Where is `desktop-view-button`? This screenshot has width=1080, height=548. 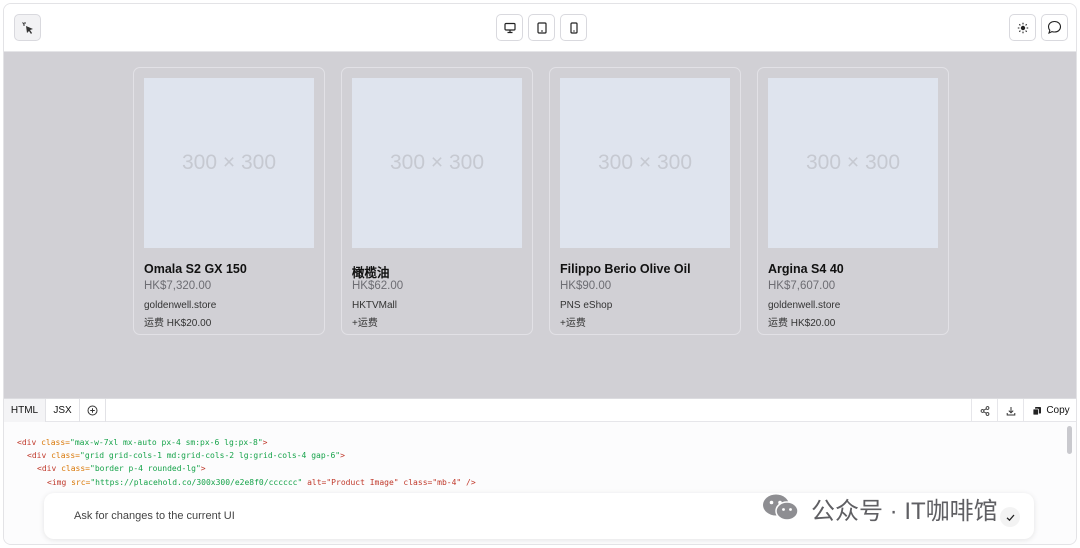 desktop-view-button is located at coordinates (509, 27).